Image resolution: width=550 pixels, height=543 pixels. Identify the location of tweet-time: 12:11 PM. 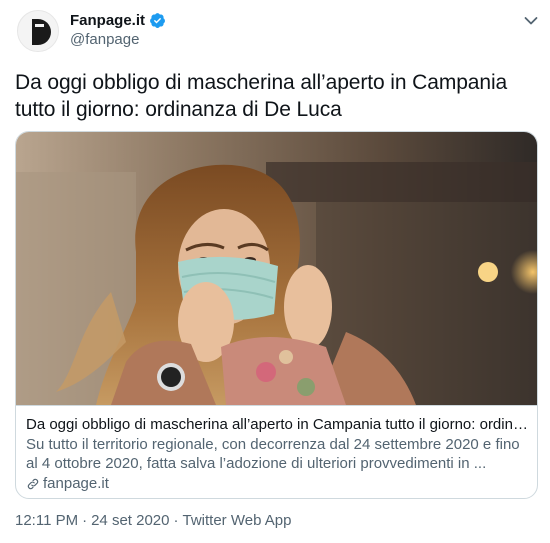
(46, 520).